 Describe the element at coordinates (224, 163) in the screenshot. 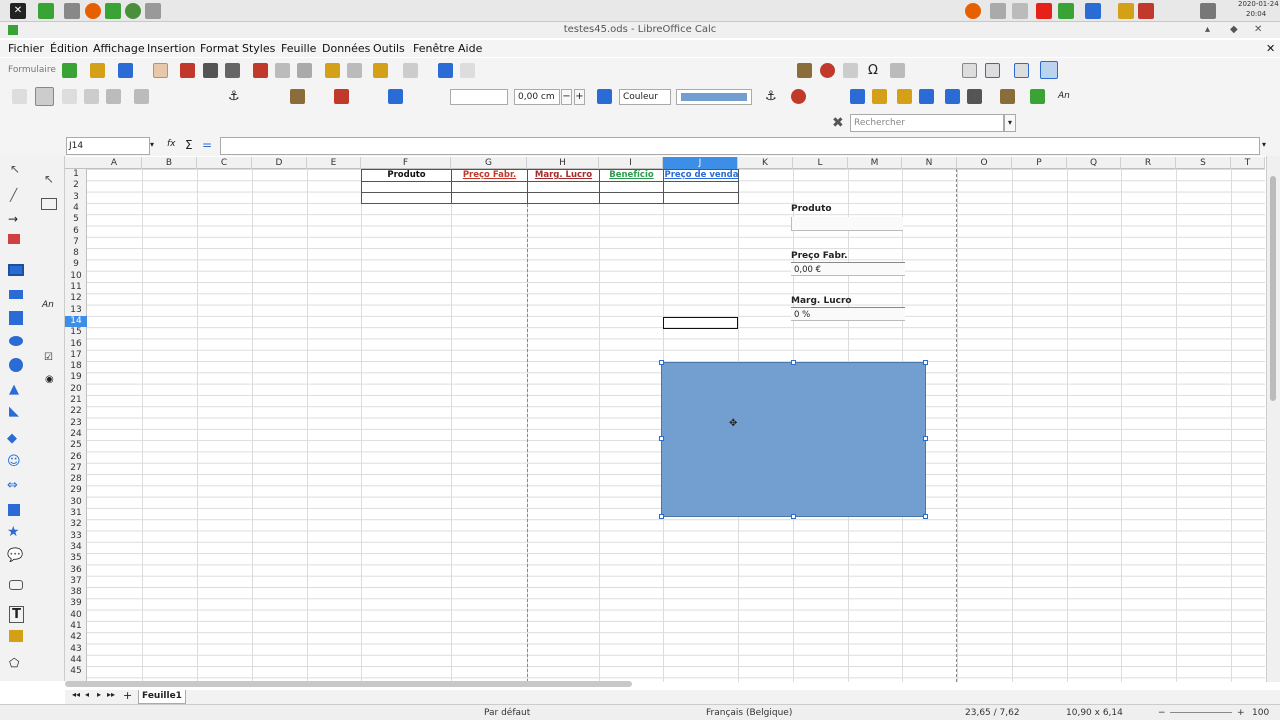

I see `column-header-c: C` at that location.